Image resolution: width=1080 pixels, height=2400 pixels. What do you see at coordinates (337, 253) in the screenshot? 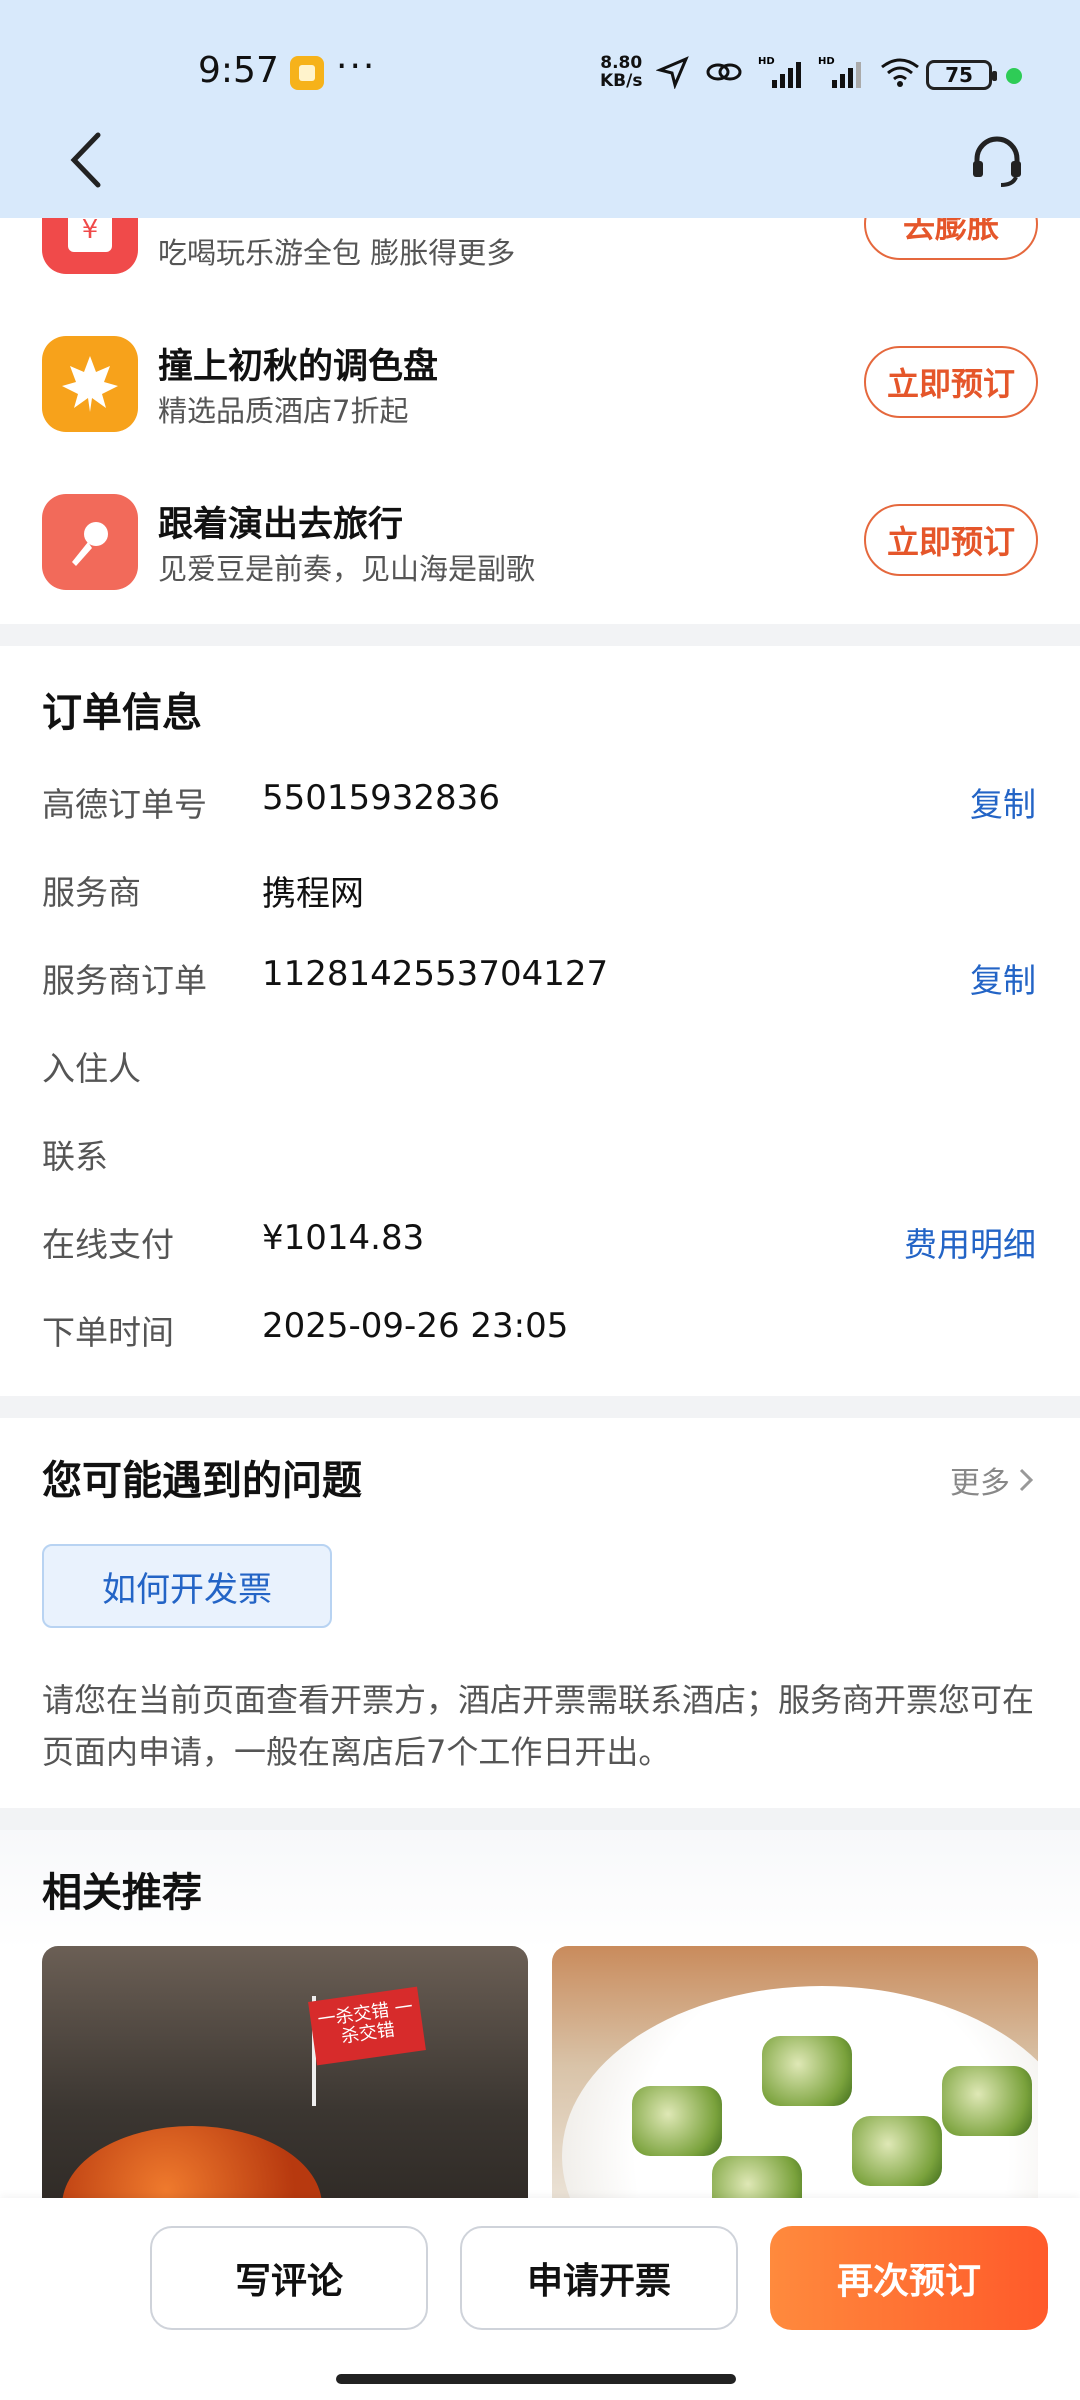
I see `promo-subtitle: 吃喝玩乐游全包 膨胀得更多` at bounding box center [337, 253].